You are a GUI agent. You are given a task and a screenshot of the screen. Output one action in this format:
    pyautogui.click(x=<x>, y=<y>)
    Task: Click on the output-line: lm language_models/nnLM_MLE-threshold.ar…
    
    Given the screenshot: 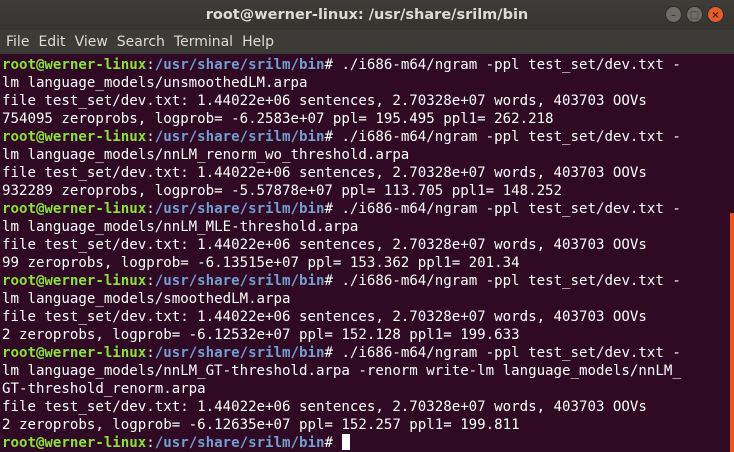 What is the action you would take?
    pyautogui.click(x=180, y=227)
    